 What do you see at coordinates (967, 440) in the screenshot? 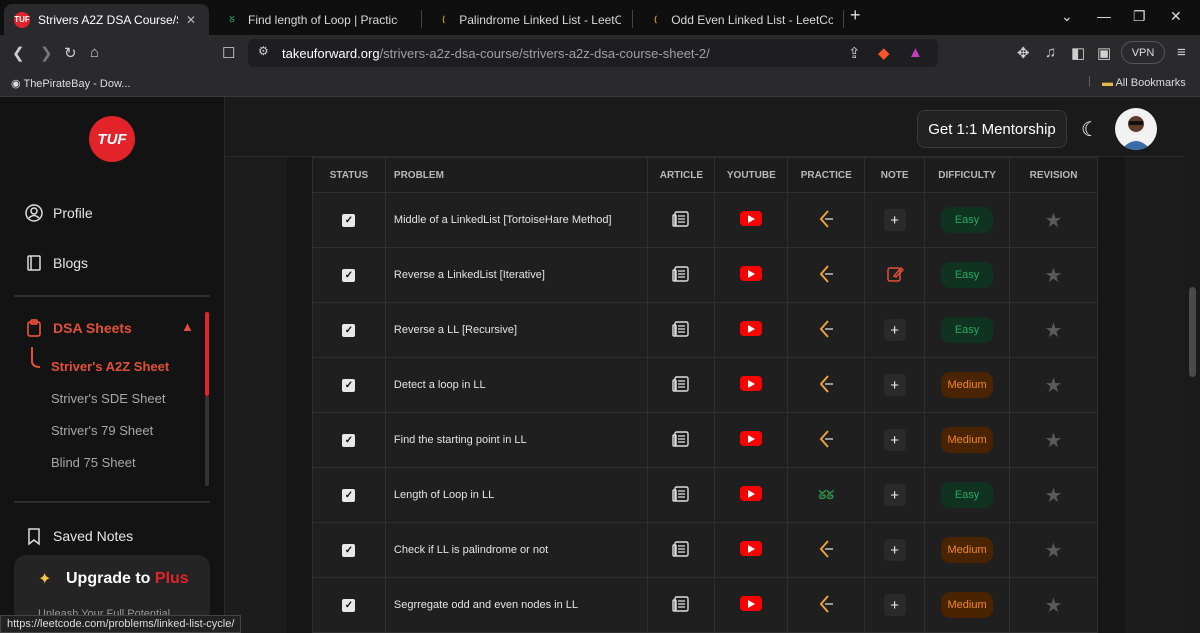
I see `difficulty-badge: Medium` at bounding box center [967, 440].